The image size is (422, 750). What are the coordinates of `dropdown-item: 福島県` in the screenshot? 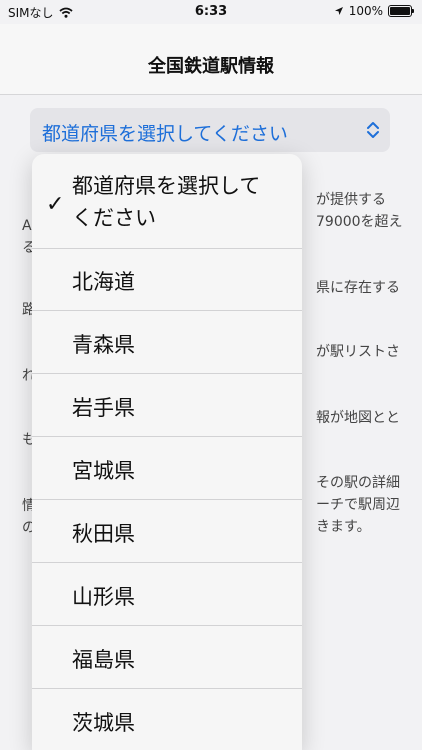 It's located at (167, 657).